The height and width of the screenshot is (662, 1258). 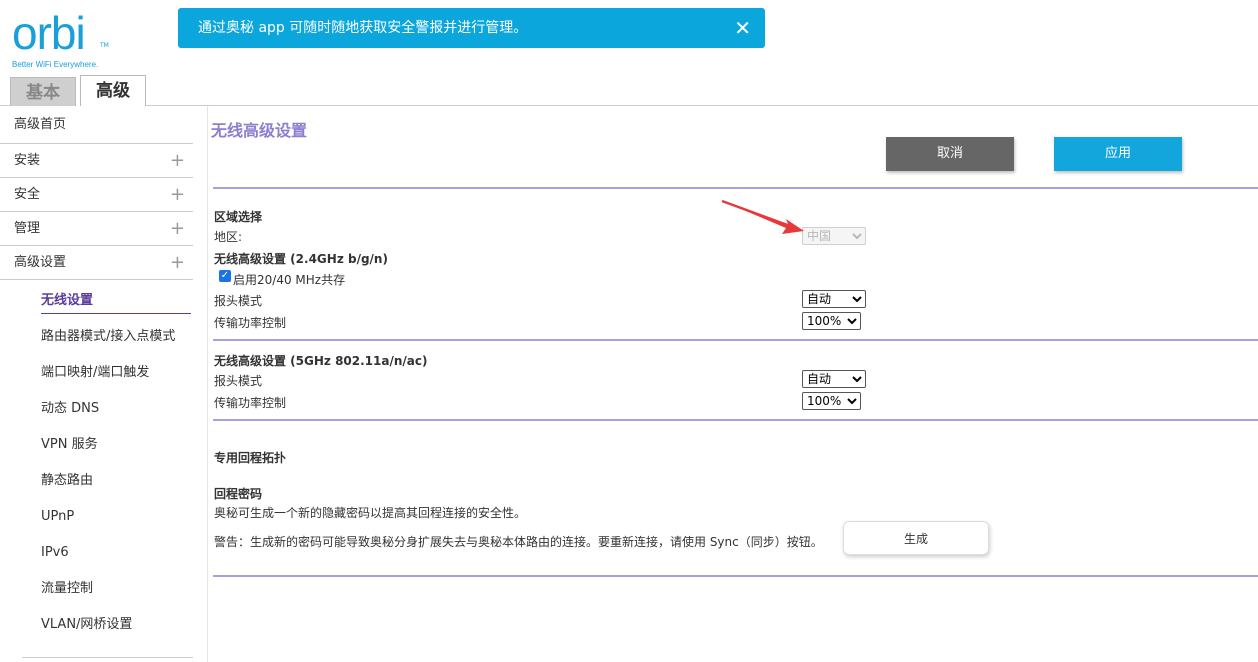 What do you see at coordinates (238, 381) in the screenshot?
I see `band5-preamble-label: 报头模式` at bounding box center [238, 381].